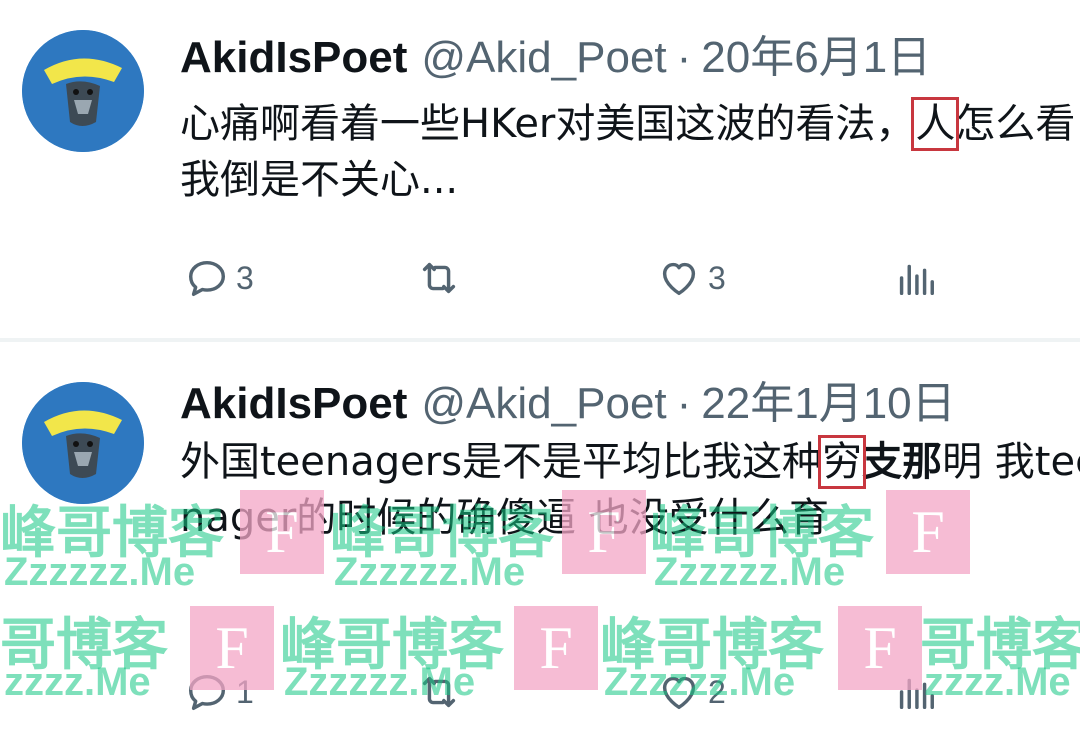  I want to click on tweet-text-part: 心痛啊看着一些HKer对美国这波的看法，, so click(548, 124).